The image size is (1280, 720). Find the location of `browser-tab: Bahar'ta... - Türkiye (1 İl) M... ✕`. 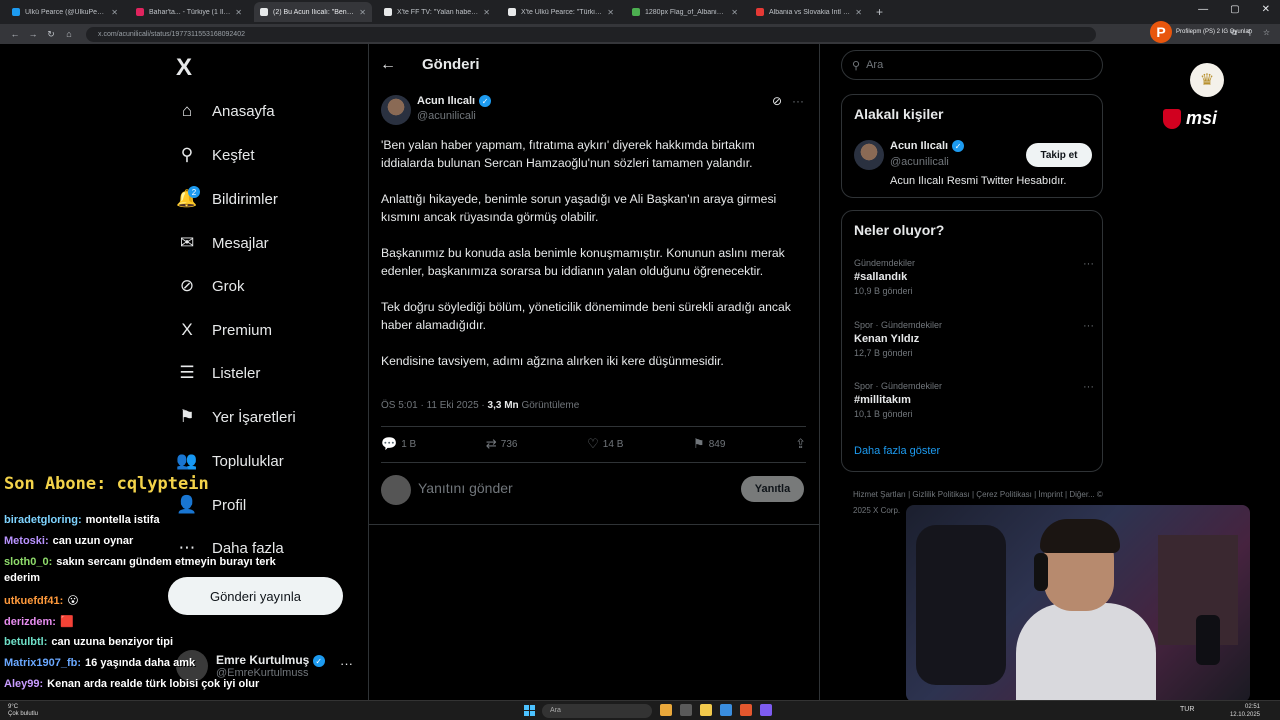

browser-tab: Bahar'ta... - Türkiye (1 İl) M... ✕ is located at coordinates (189, 12).